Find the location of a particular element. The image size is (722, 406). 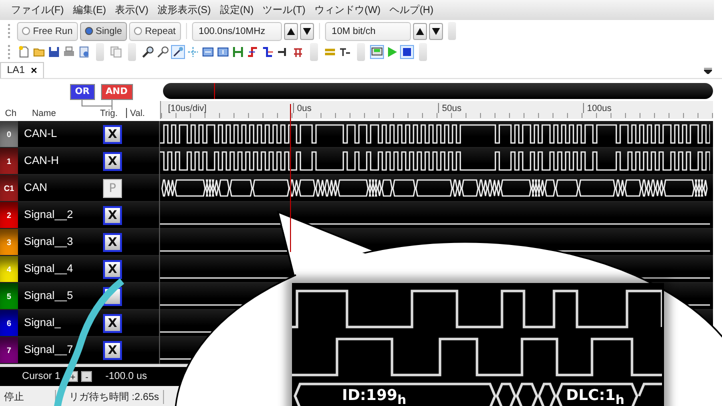

menu-item: ファイル(F) is located at coordinates (37, 10).